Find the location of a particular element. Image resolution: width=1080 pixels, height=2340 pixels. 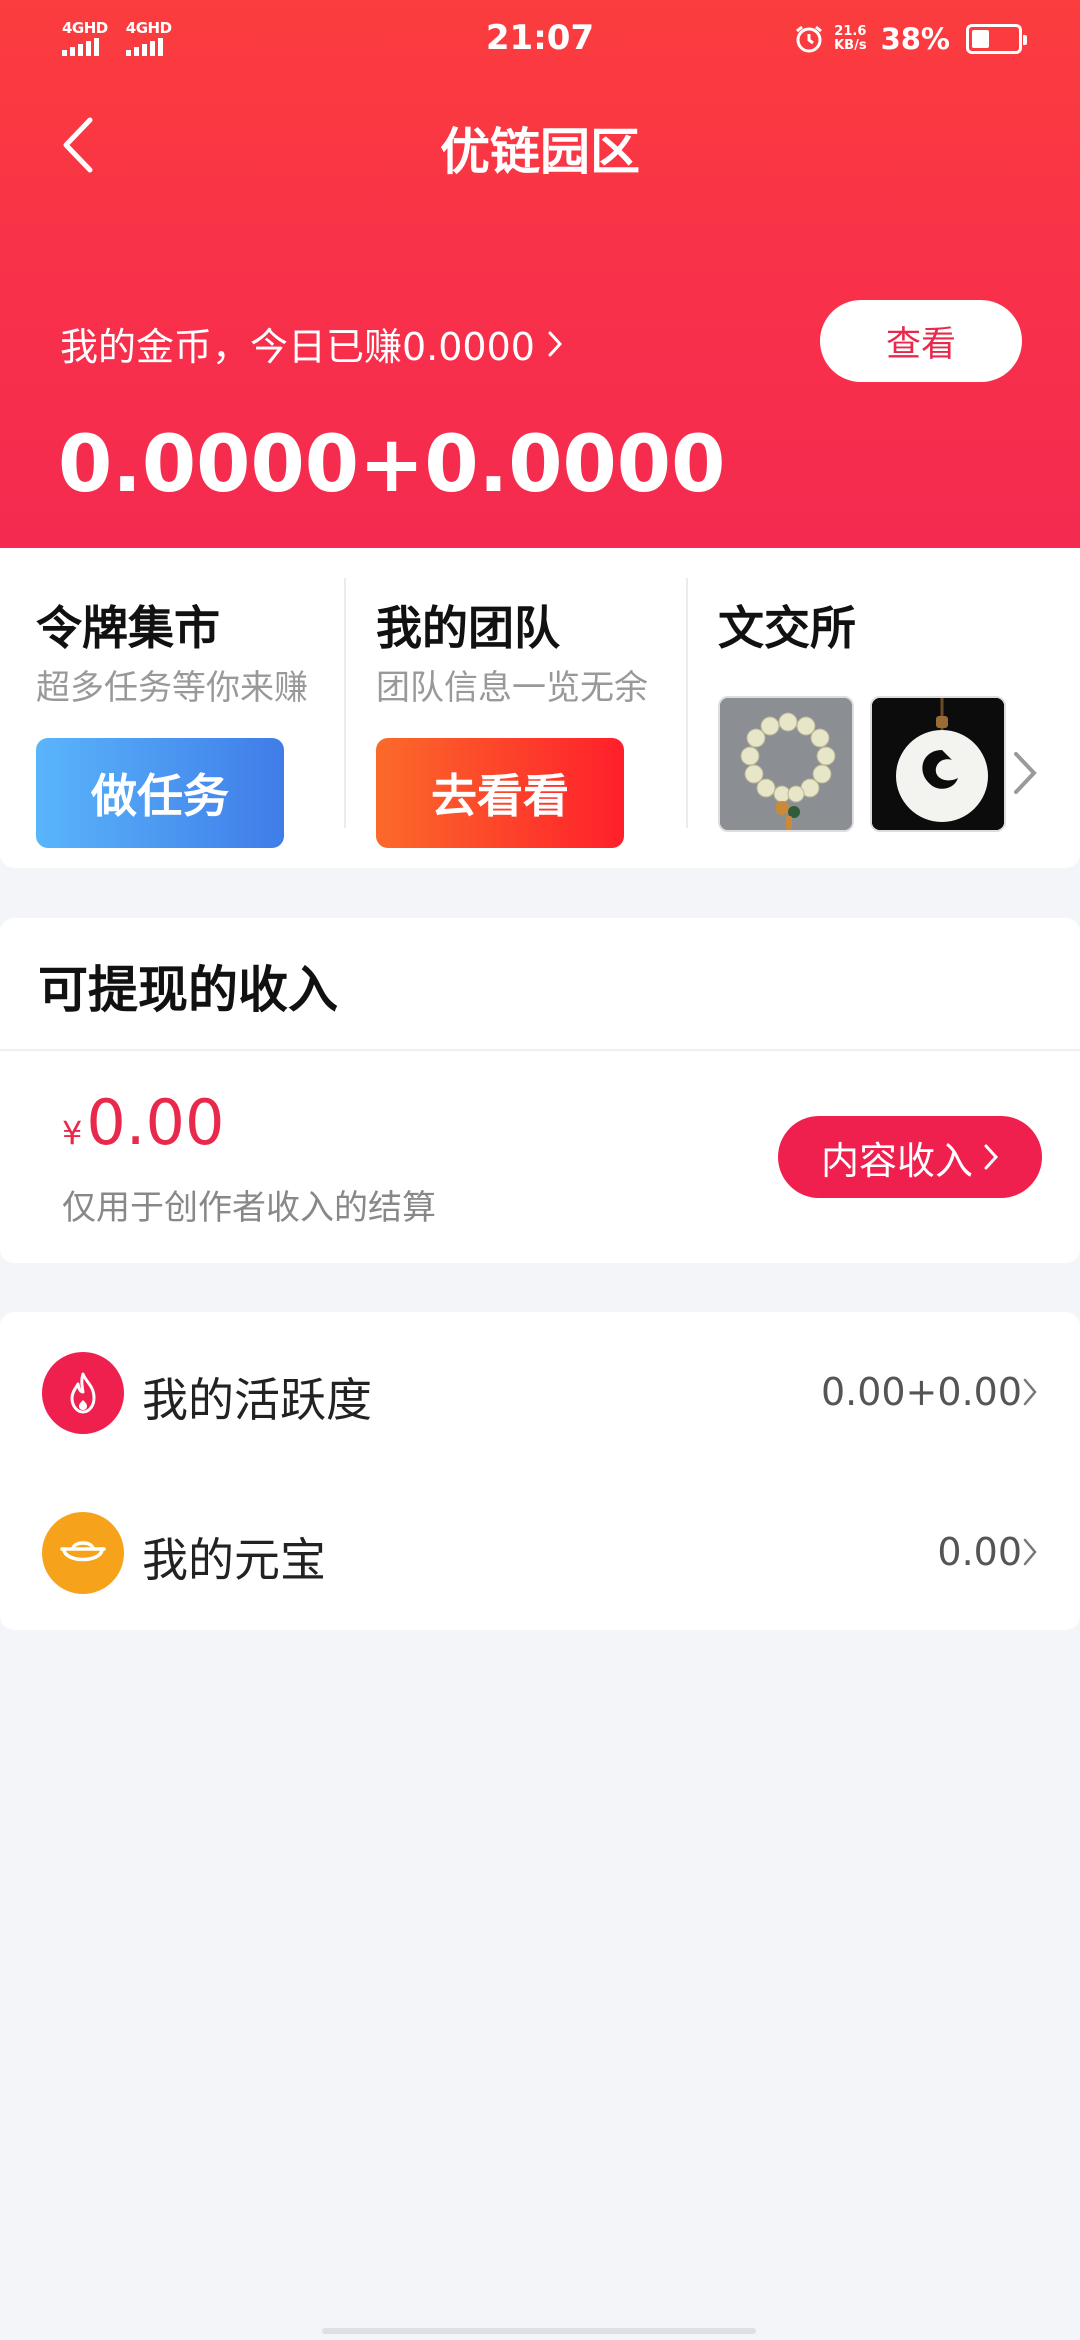

bead-bracelet-image is located at coordinates (786, 764).